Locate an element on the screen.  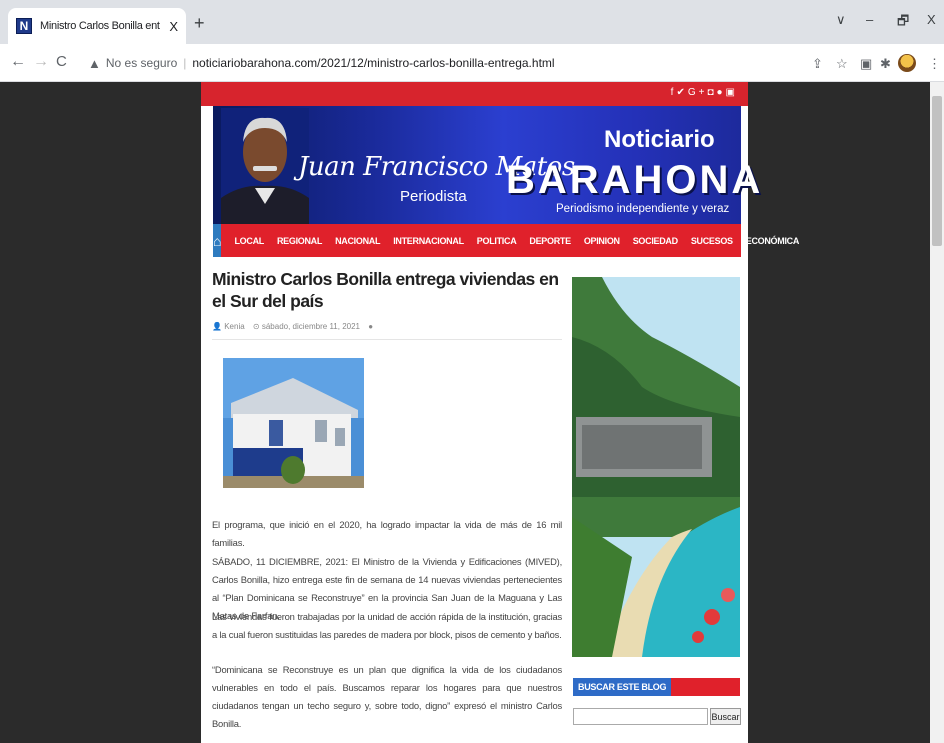
menu-item-politica: POLITICA is located at coordinates (497, 241).